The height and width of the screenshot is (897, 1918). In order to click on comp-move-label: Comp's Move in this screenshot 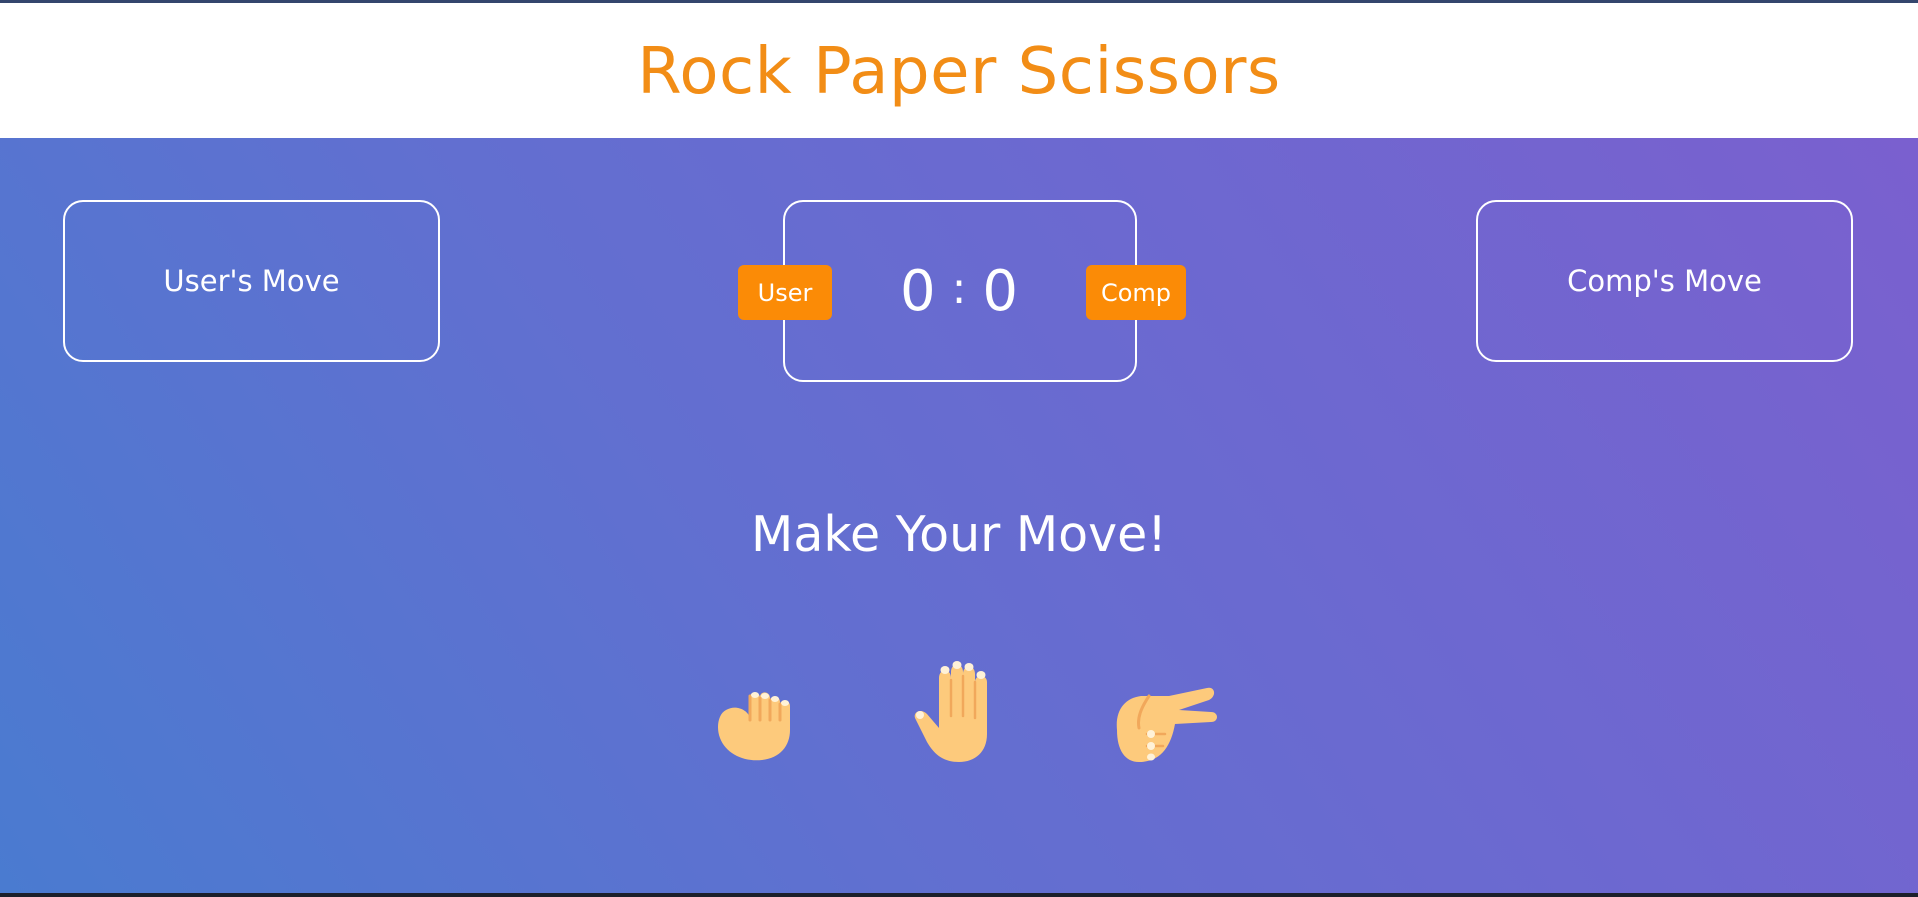, I will do `click(1664, 281)`.